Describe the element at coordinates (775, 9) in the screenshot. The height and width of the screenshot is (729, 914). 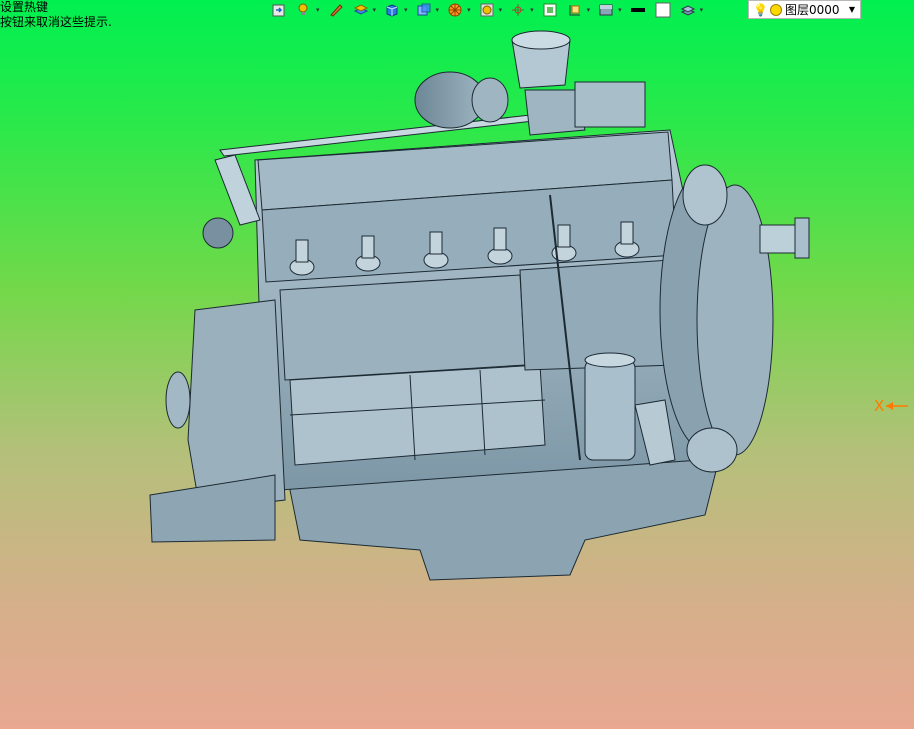
I see `layer-color-dot` at that location.